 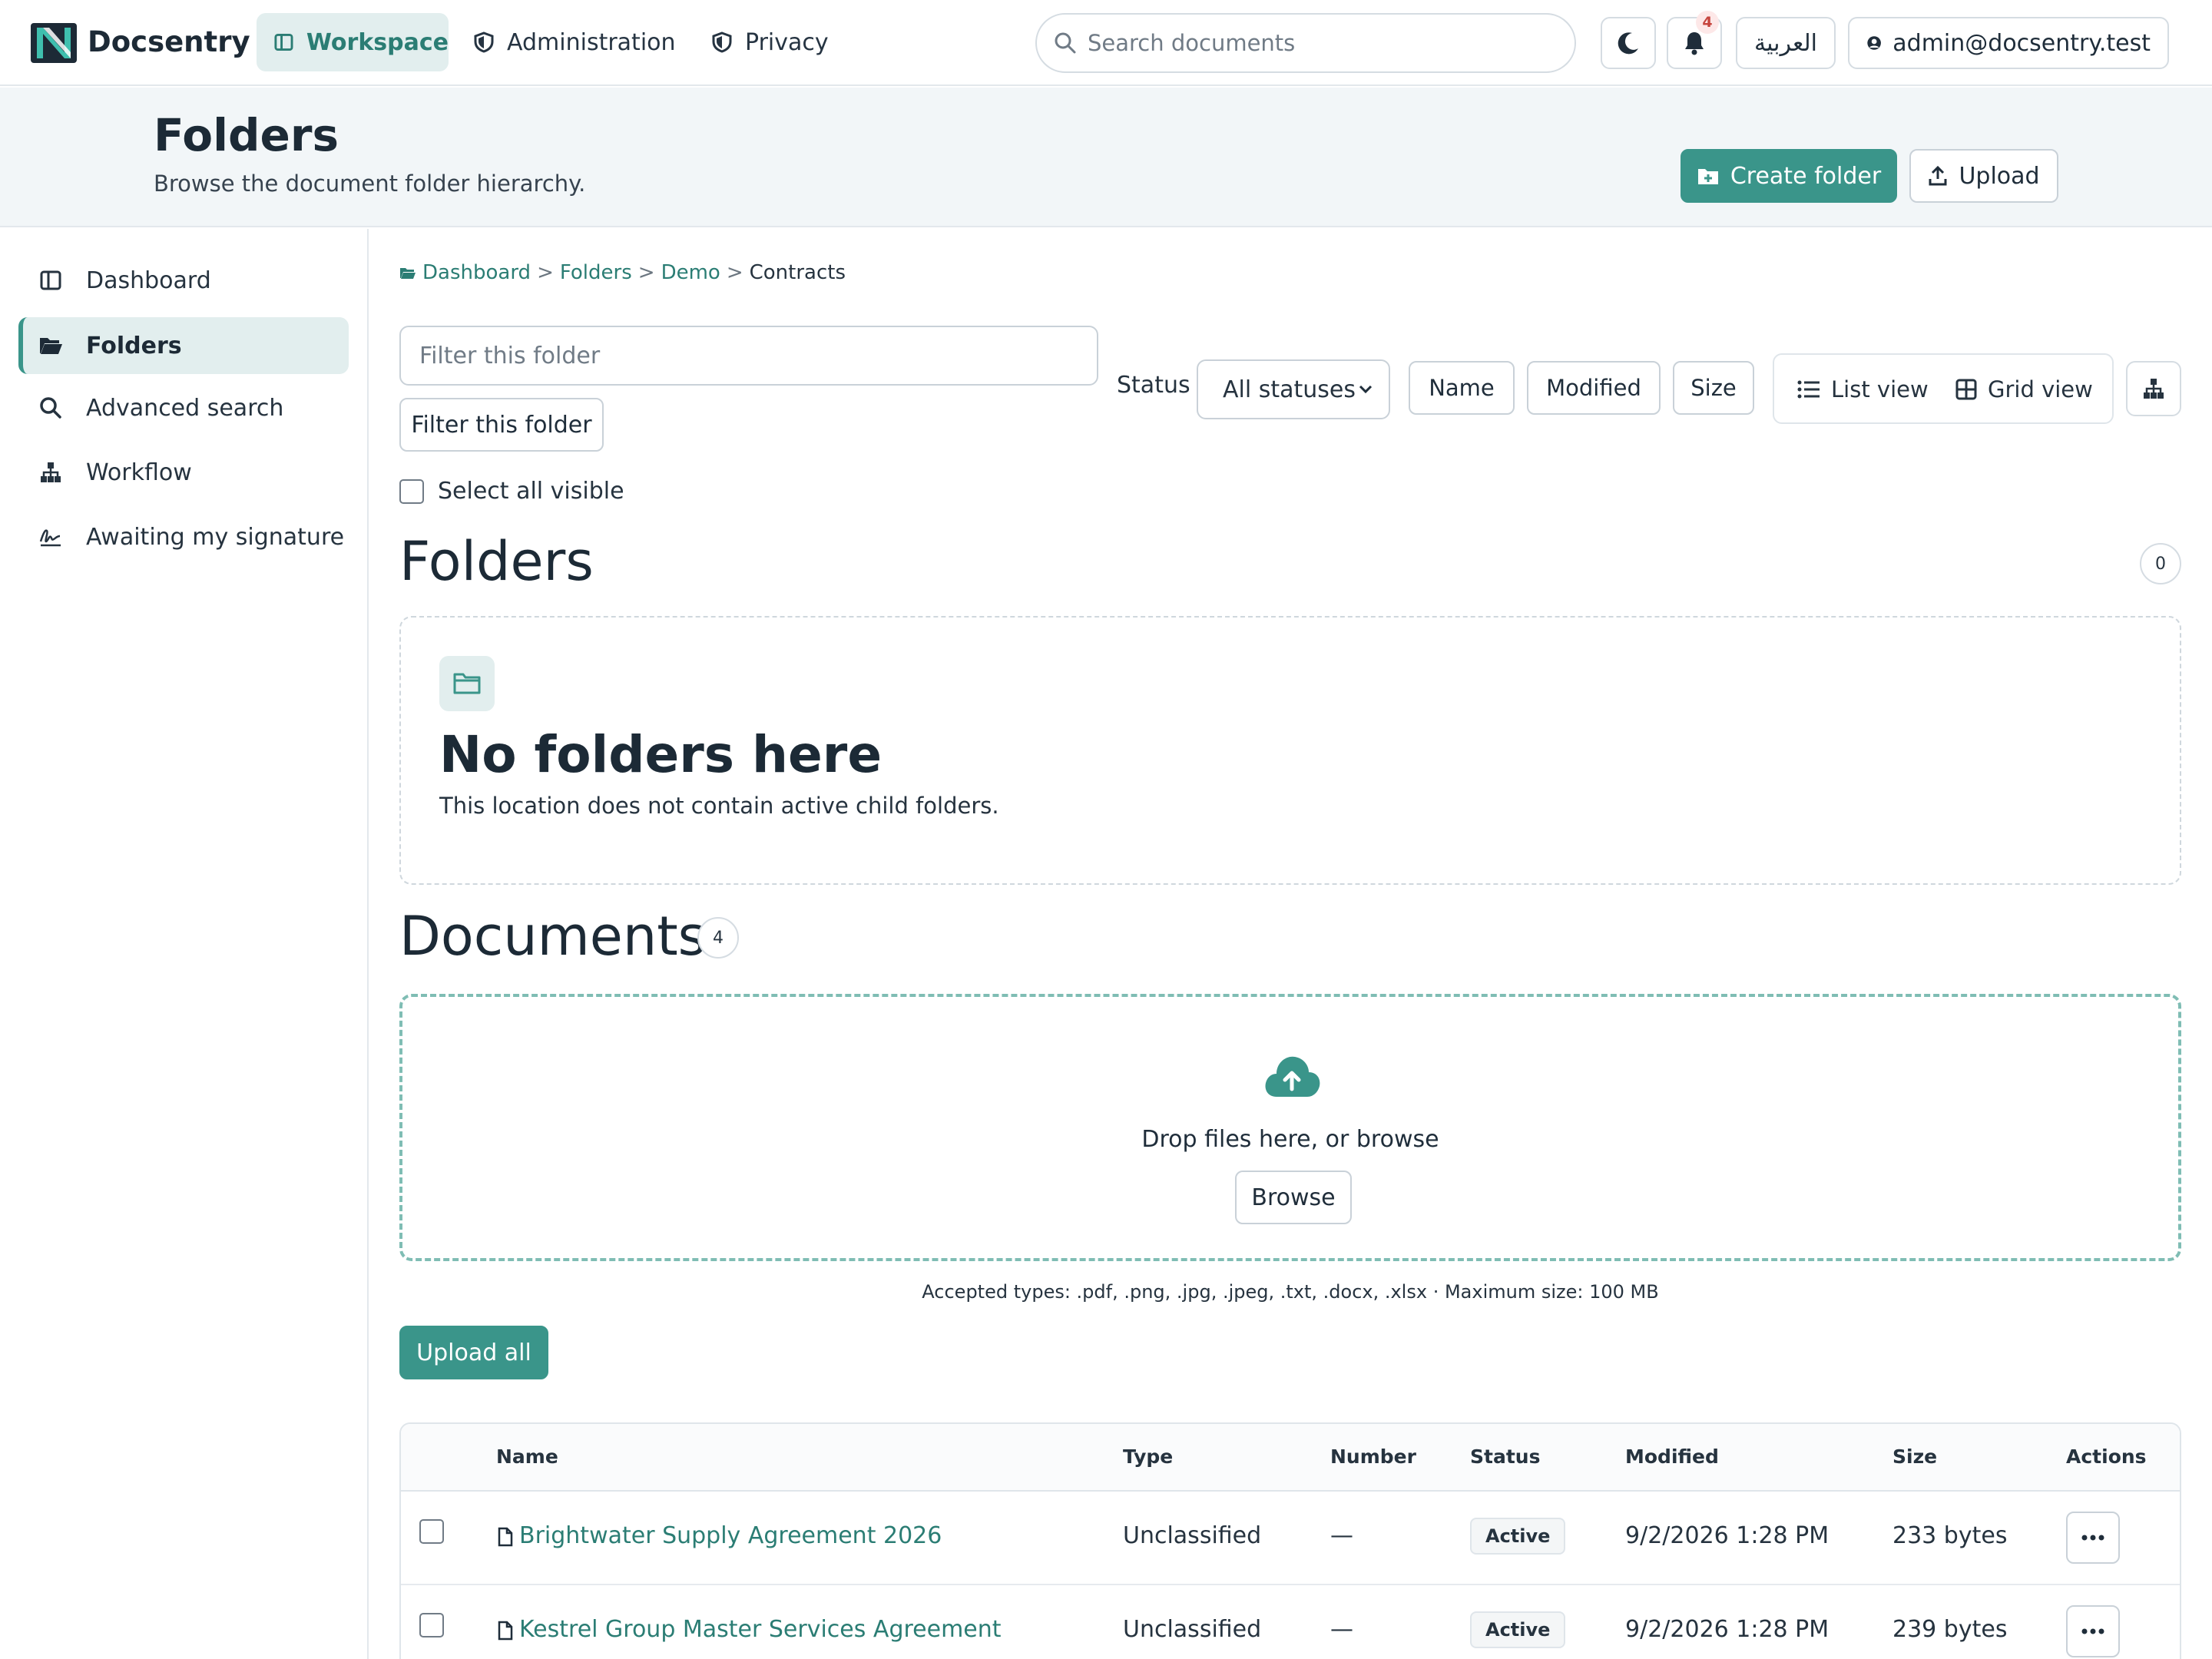 What do you see at coordinates (1708, 22) in the screenshot?
I see `notification-count-badge: 4` at bounding box center [1708, 22].